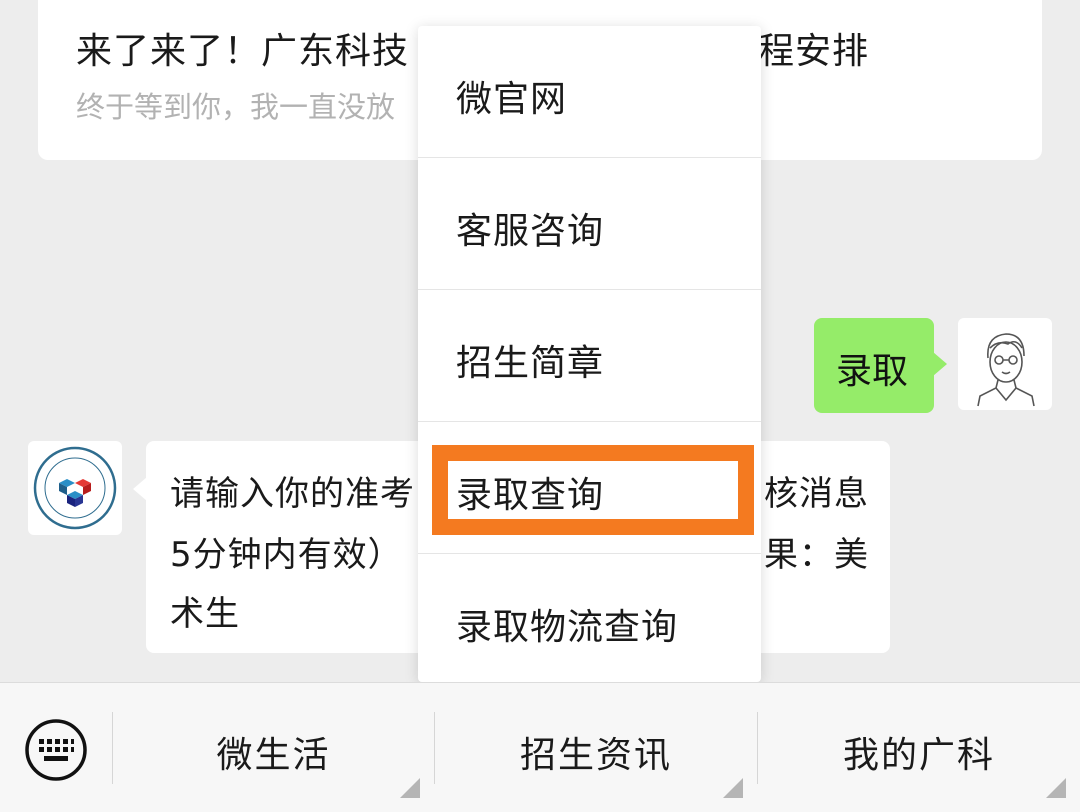 This screenshot has width=1080, height=812. What do you see at coordinates (595, 755) in the screenshot?
I see `tab-label: 招生资讯` at bounding box center [595, 755].